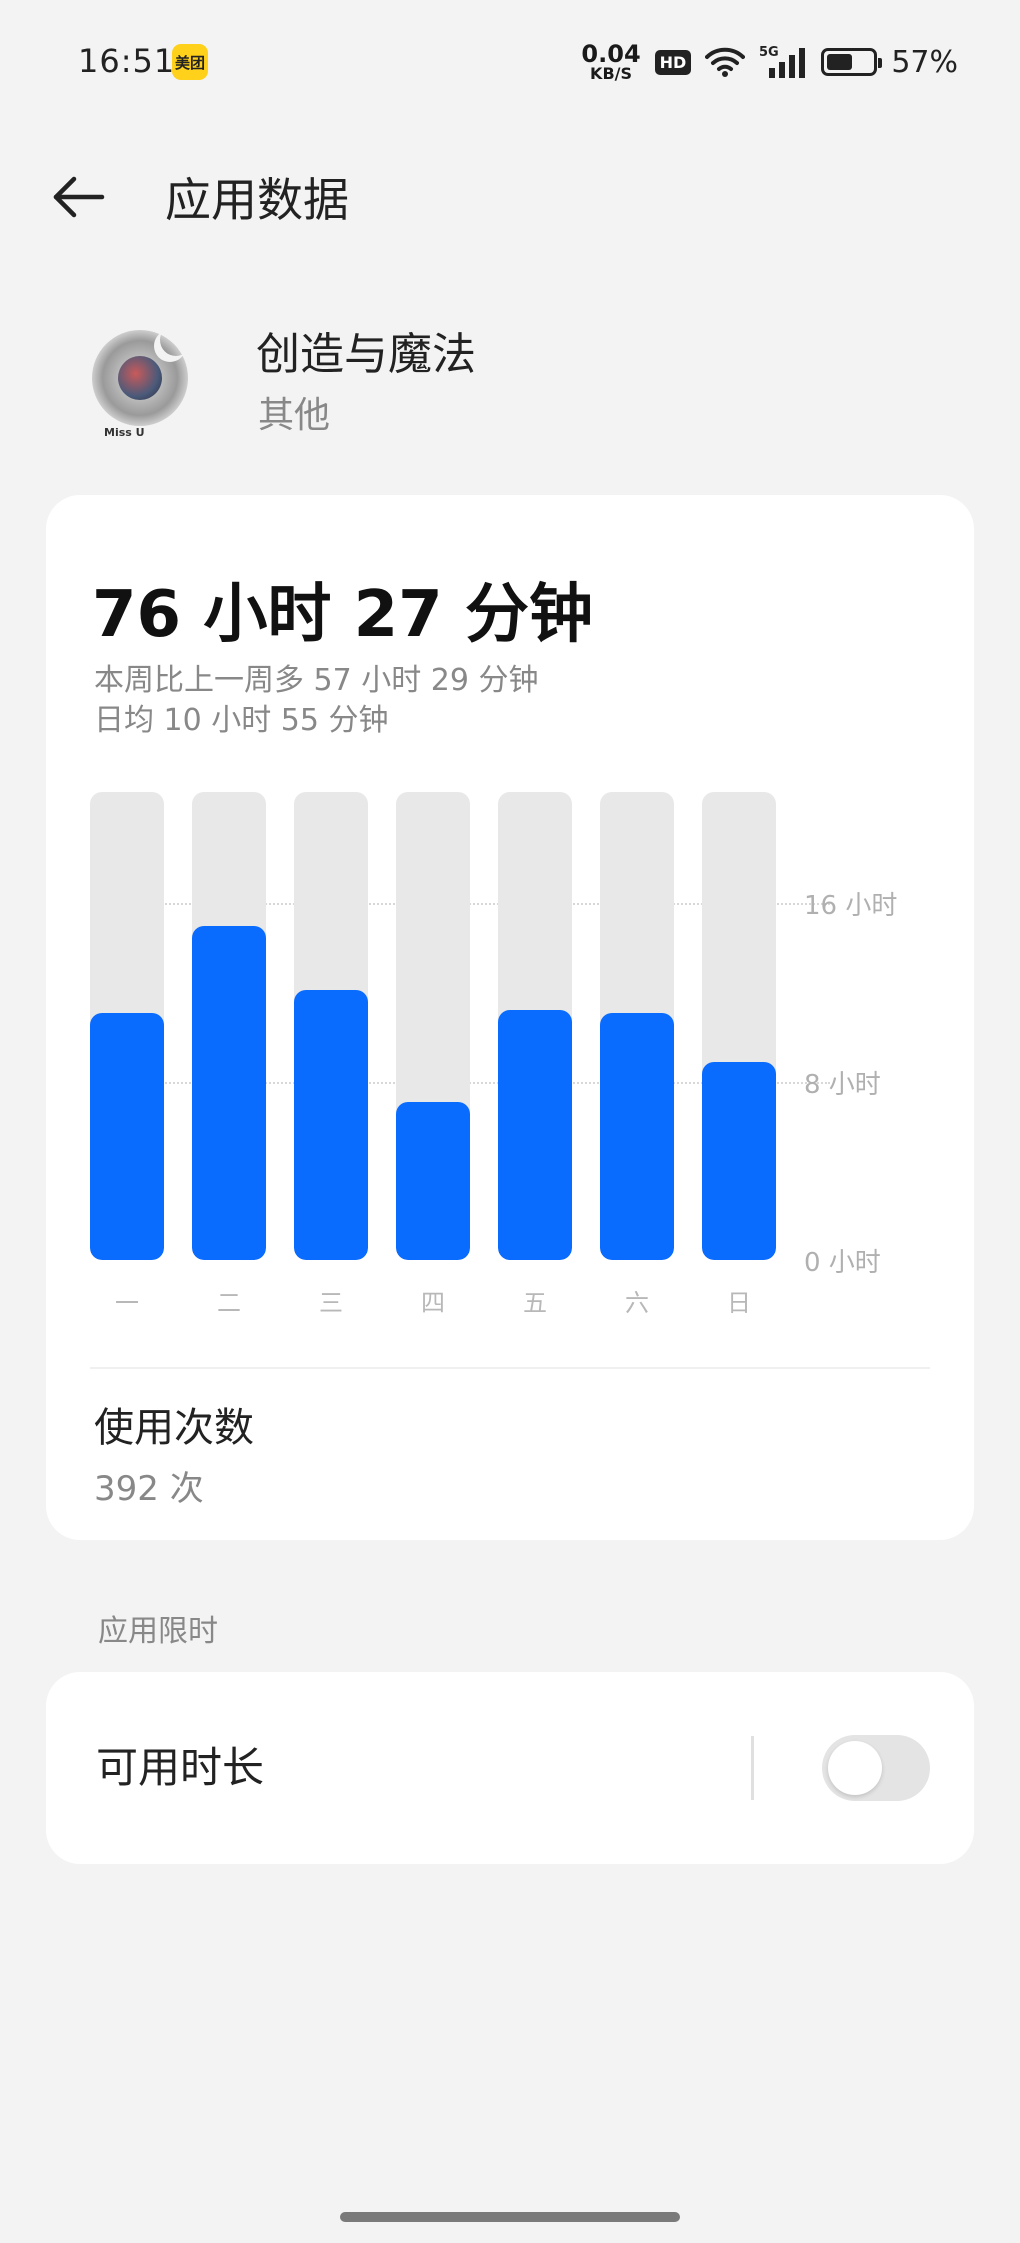 The width and height of the screenshot is (1020, 2243). Describe the element at coordinates (510, 2217) in the screenshot. I see `home-indicator` at that location.